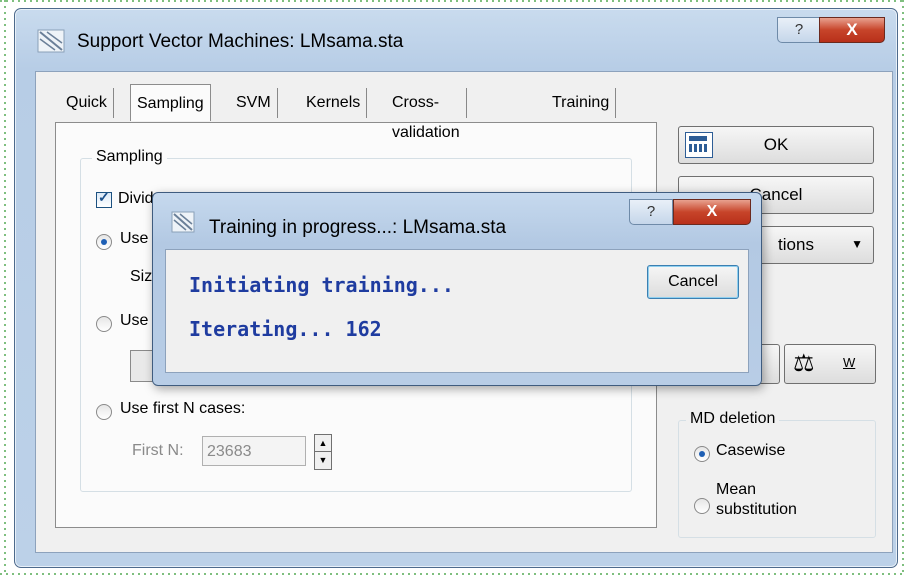 This screenshot has width=906, height=575. What do you see at coordinates (285, 329) in the screenshot?
I see `status-message-iterating: Iterating... 162` at bounding box center [285, 329].